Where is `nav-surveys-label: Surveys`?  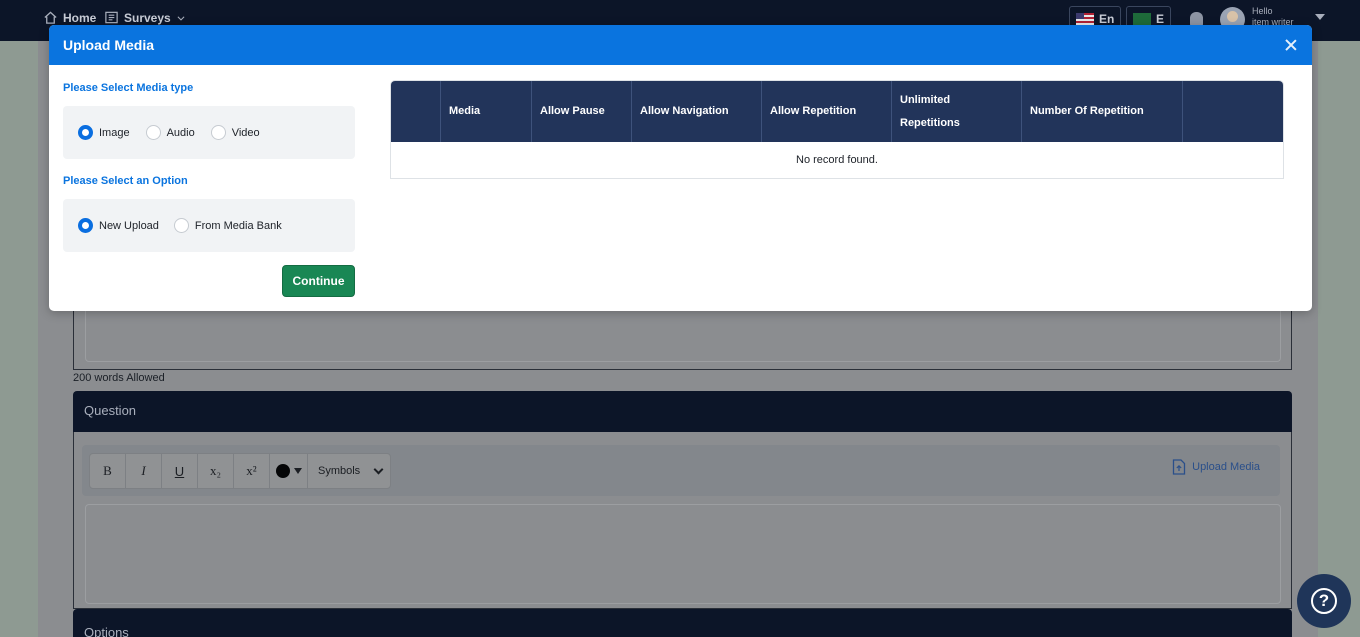 nav-surveys-label: Surveys is located at coordinates (147, 17).